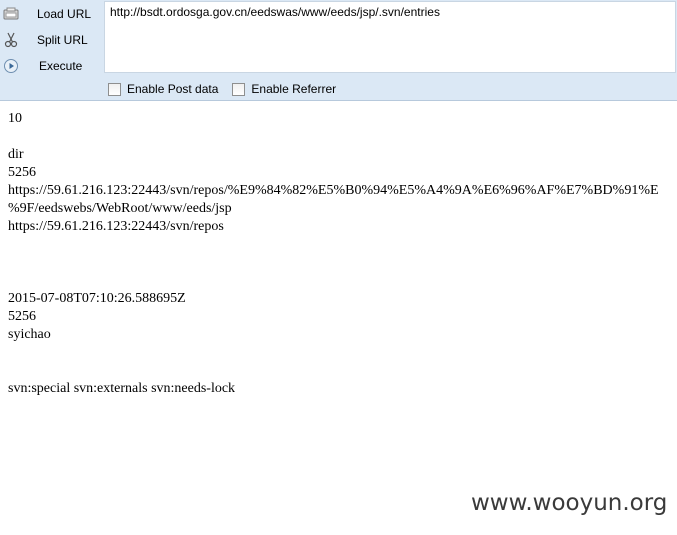  I want to click on hackbar-options: Enable Post data Enable Referrer, so click(229, 89).